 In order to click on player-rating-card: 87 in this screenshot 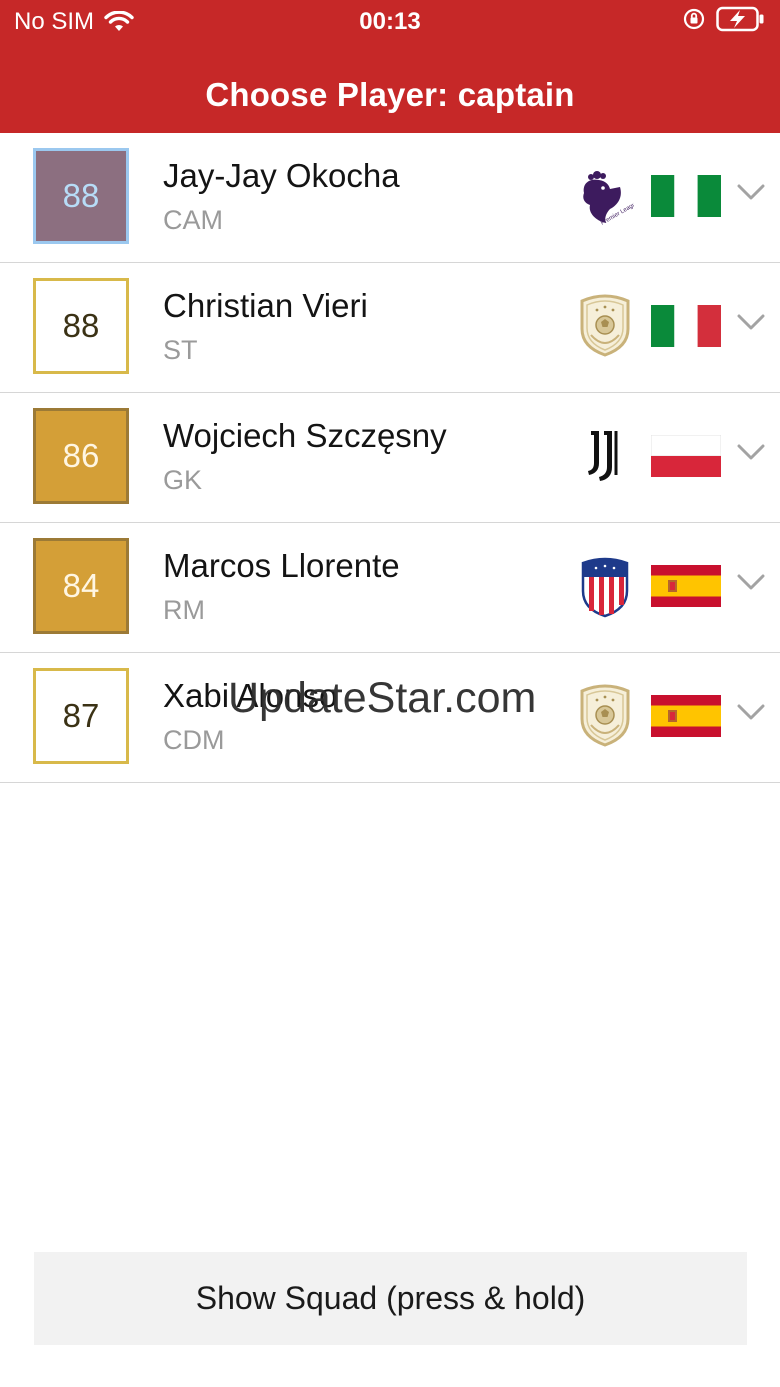, I will do `click(81, 716)`.